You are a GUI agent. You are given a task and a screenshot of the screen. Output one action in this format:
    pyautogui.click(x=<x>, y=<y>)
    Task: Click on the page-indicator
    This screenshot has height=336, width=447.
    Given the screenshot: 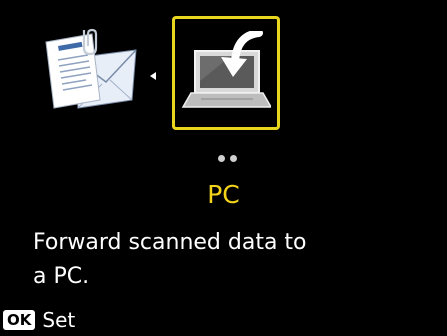 What is the action you would take?
    pyautogui.click(x=230, y=159)
    